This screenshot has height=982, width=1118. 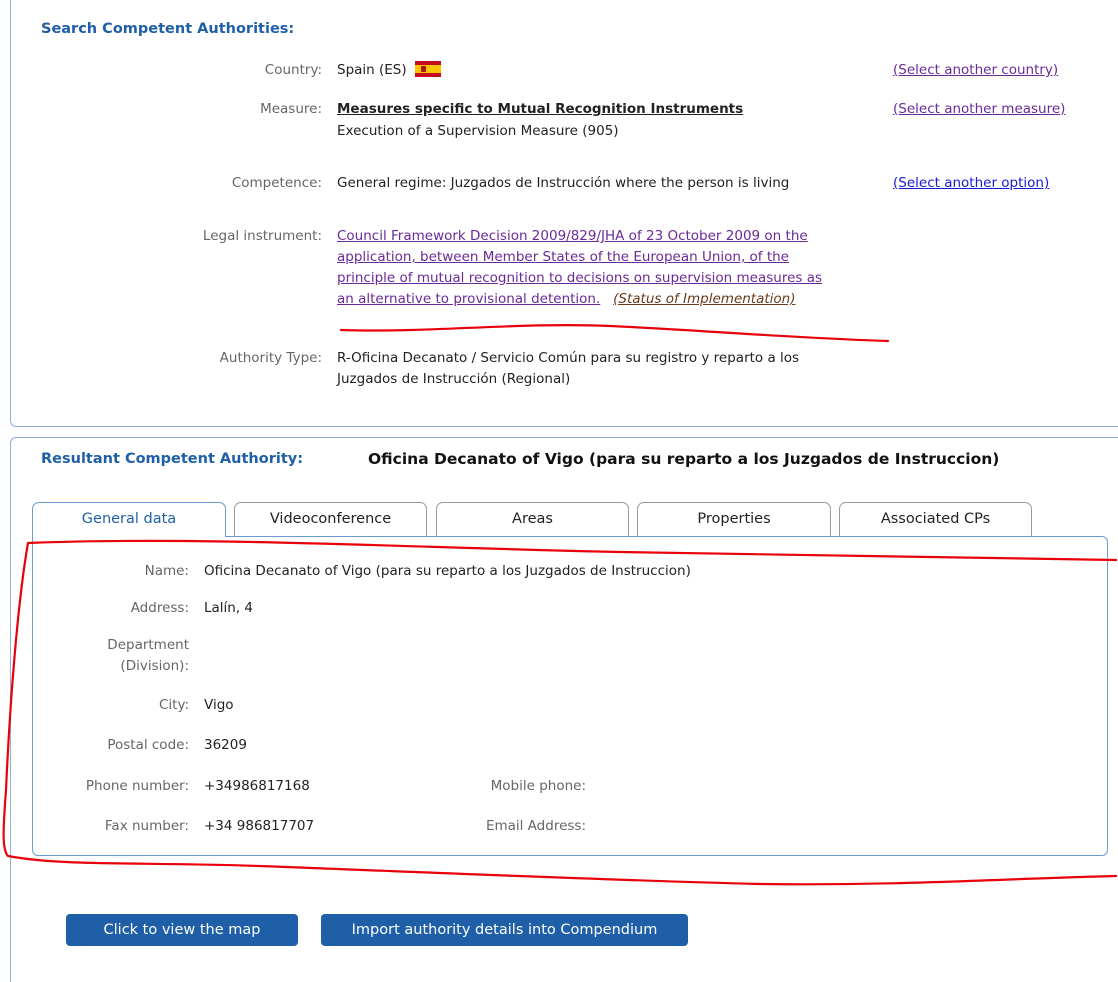 What do you see at coordinates (148, 745) in the screenshot?
I see `postal-code-label: Postal code:` at bounding box center [148, 745].